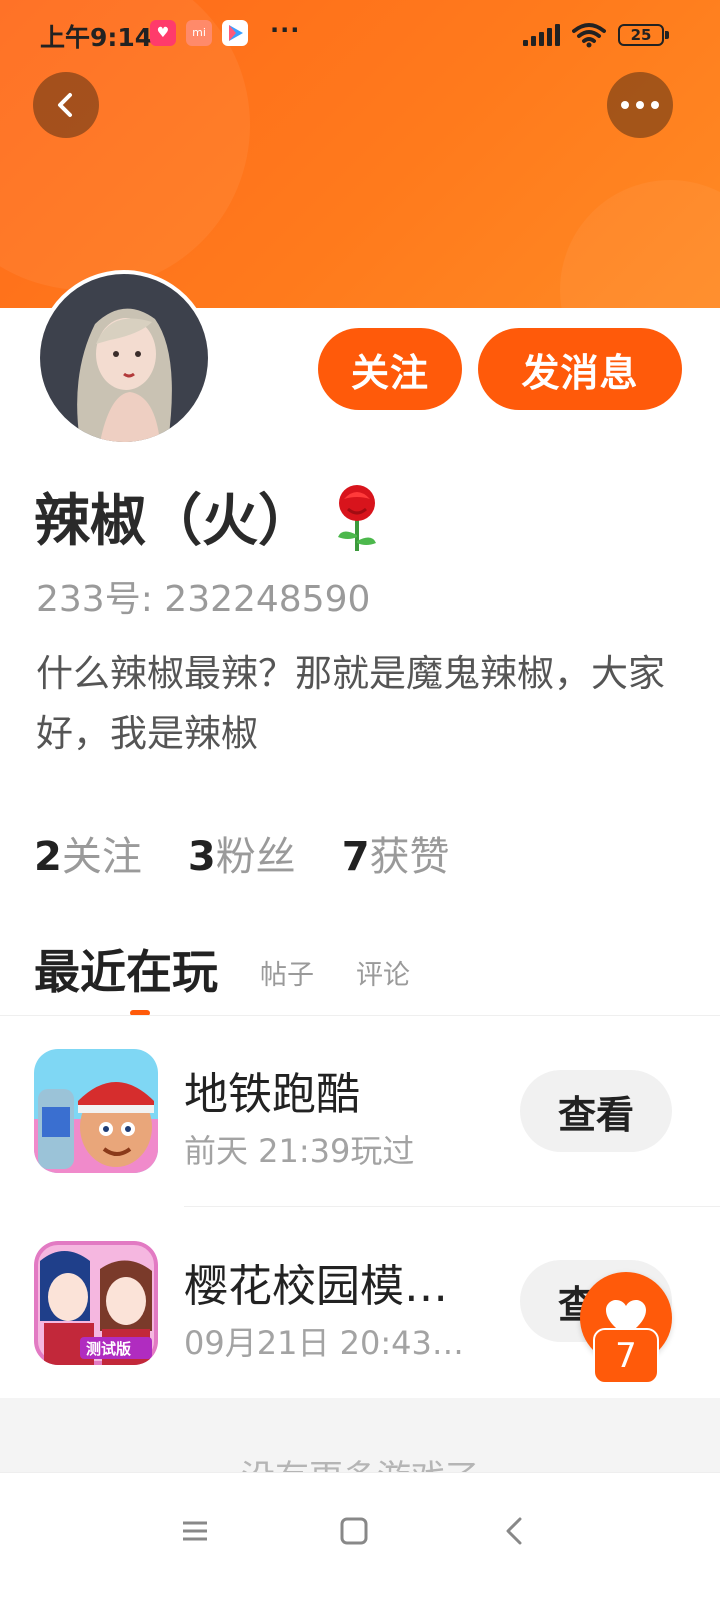 Image resolution: width=720 pixels, height=1600 pixels. What do you see at coordinates (355, 857) in the screenshot?
I see `stat-value: 7` at bounding box center [355, 857].